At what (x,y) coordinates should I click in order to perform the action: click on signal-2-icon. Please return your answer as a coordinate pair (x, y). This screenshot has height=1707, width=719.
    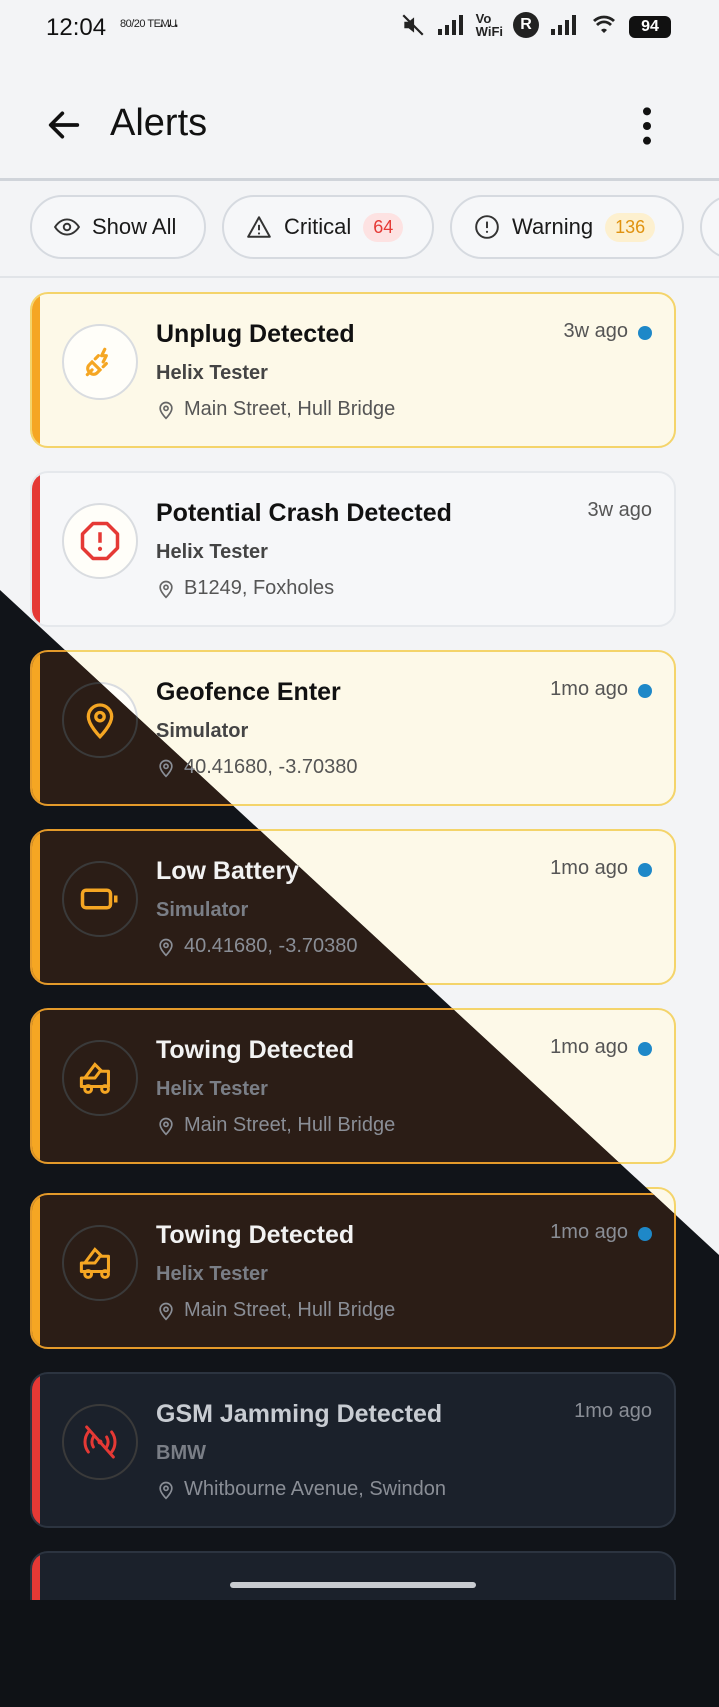
    Looking at the image, I should click on (563, 25).